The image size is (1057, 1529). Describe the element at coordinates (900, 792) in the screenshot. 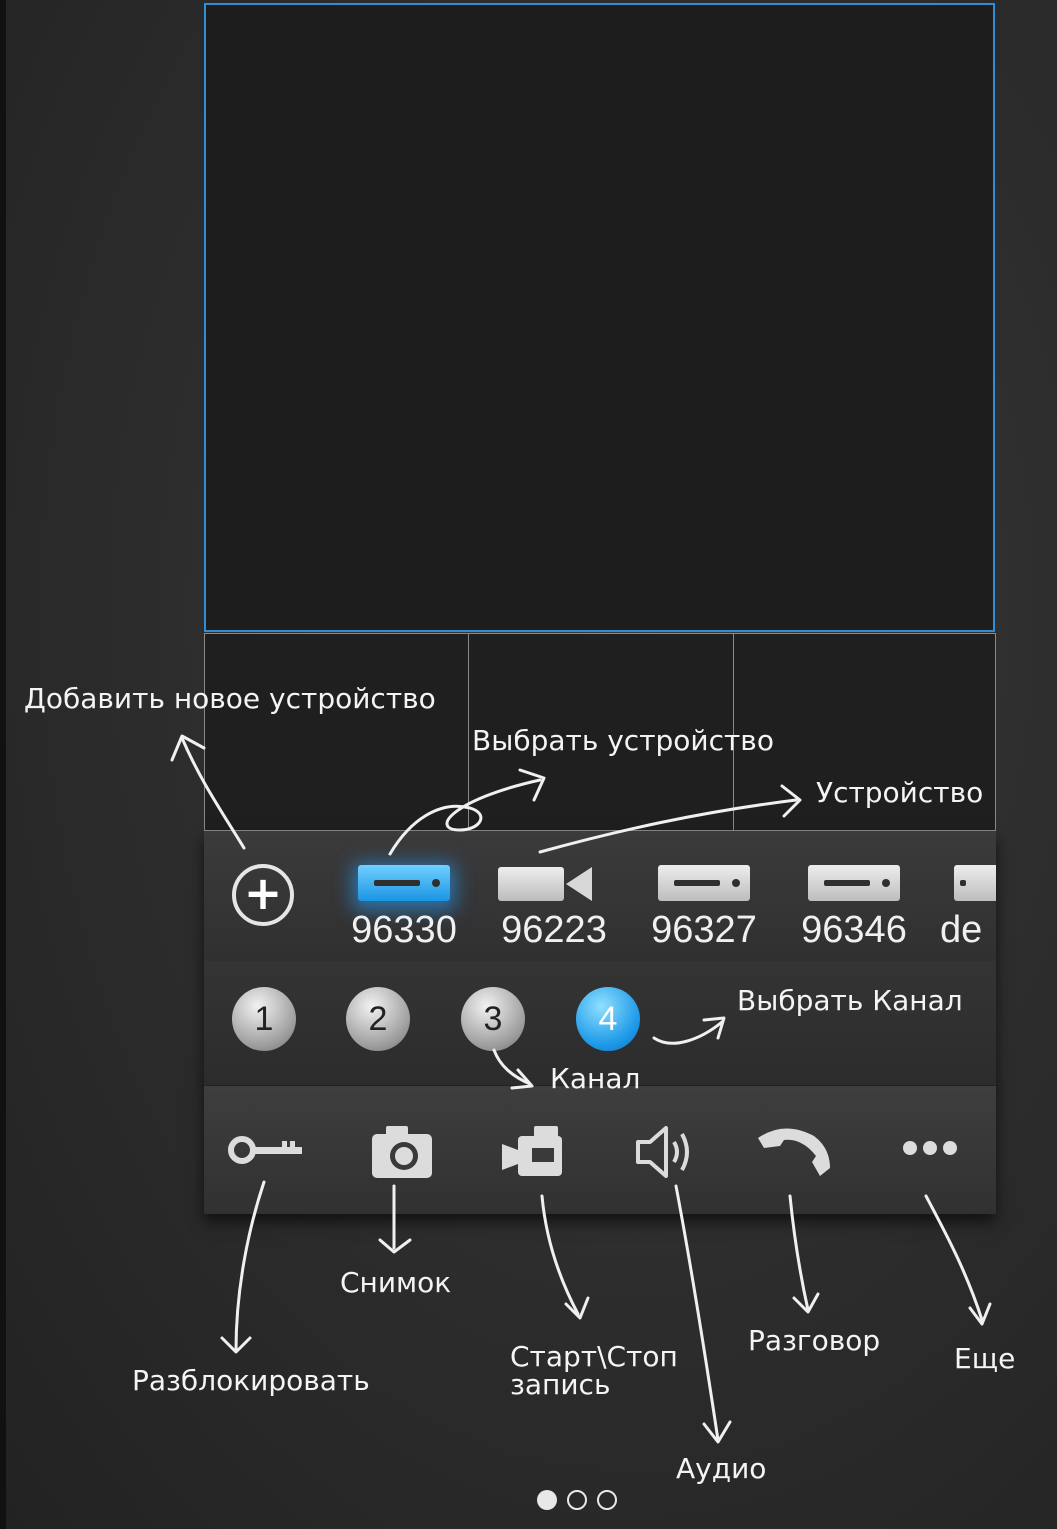

I see `annotation-device: Устройство` at that location.